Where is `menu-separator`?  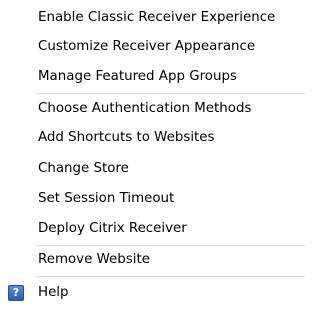 menu-separator is located at coordinates (170, 276).